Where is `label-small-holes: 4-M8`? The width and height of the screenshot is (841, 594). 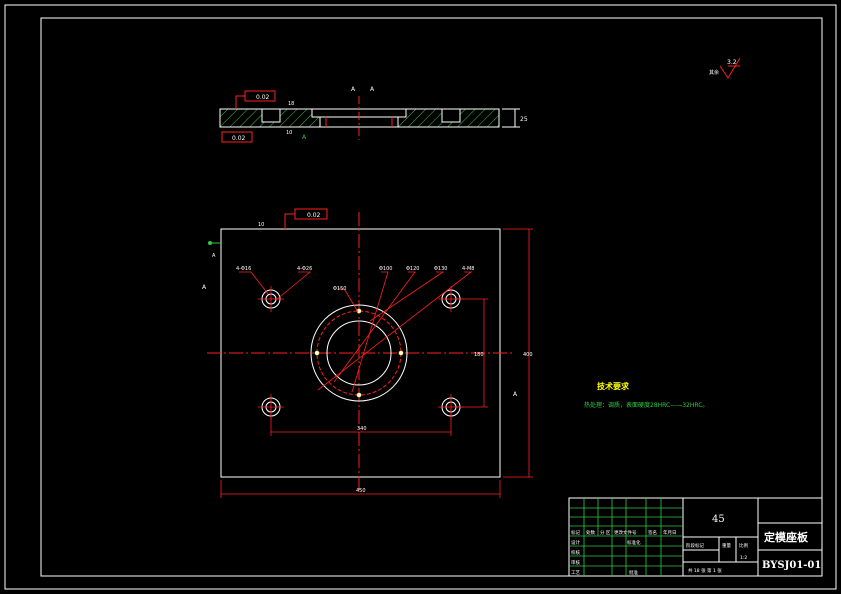 label-small-holes: 4-M8 is located at coordinates (468, 269).